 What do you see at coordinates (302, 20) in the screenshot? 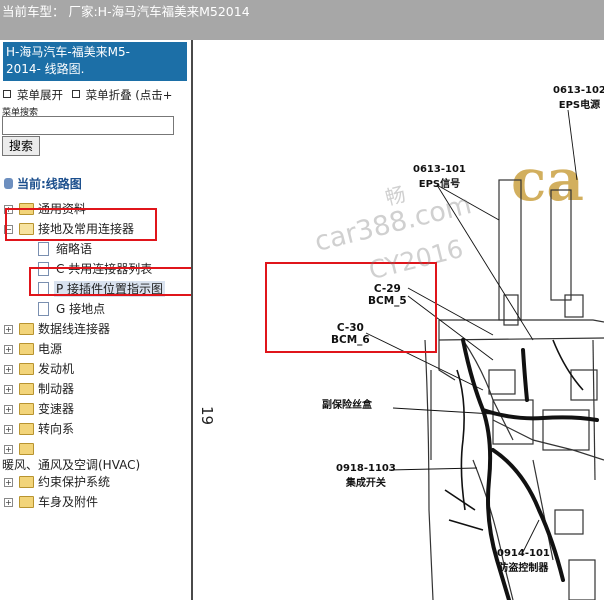
I see `top-title-bar: 当前车型： 厂家:H-海马汽车福美来M52014` at bounding box center [302, 20].